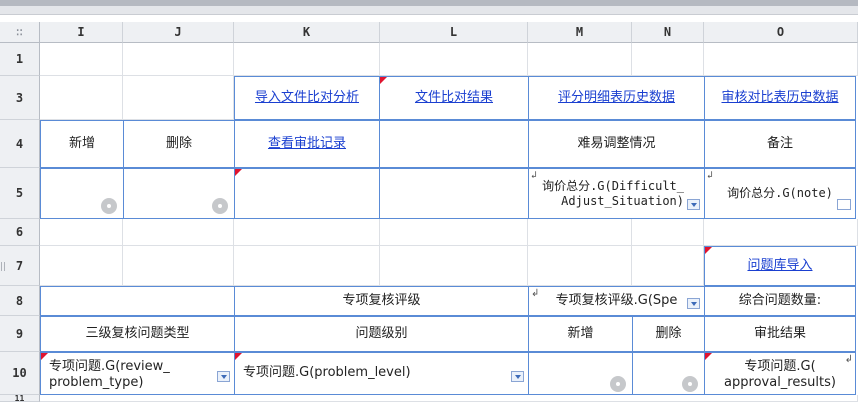 The width and height of the screenshot is (858, 403). What do you see at coordinates (82, 193) in the screenshot?
I see `cell-i5` at bounding box center [82, 193].